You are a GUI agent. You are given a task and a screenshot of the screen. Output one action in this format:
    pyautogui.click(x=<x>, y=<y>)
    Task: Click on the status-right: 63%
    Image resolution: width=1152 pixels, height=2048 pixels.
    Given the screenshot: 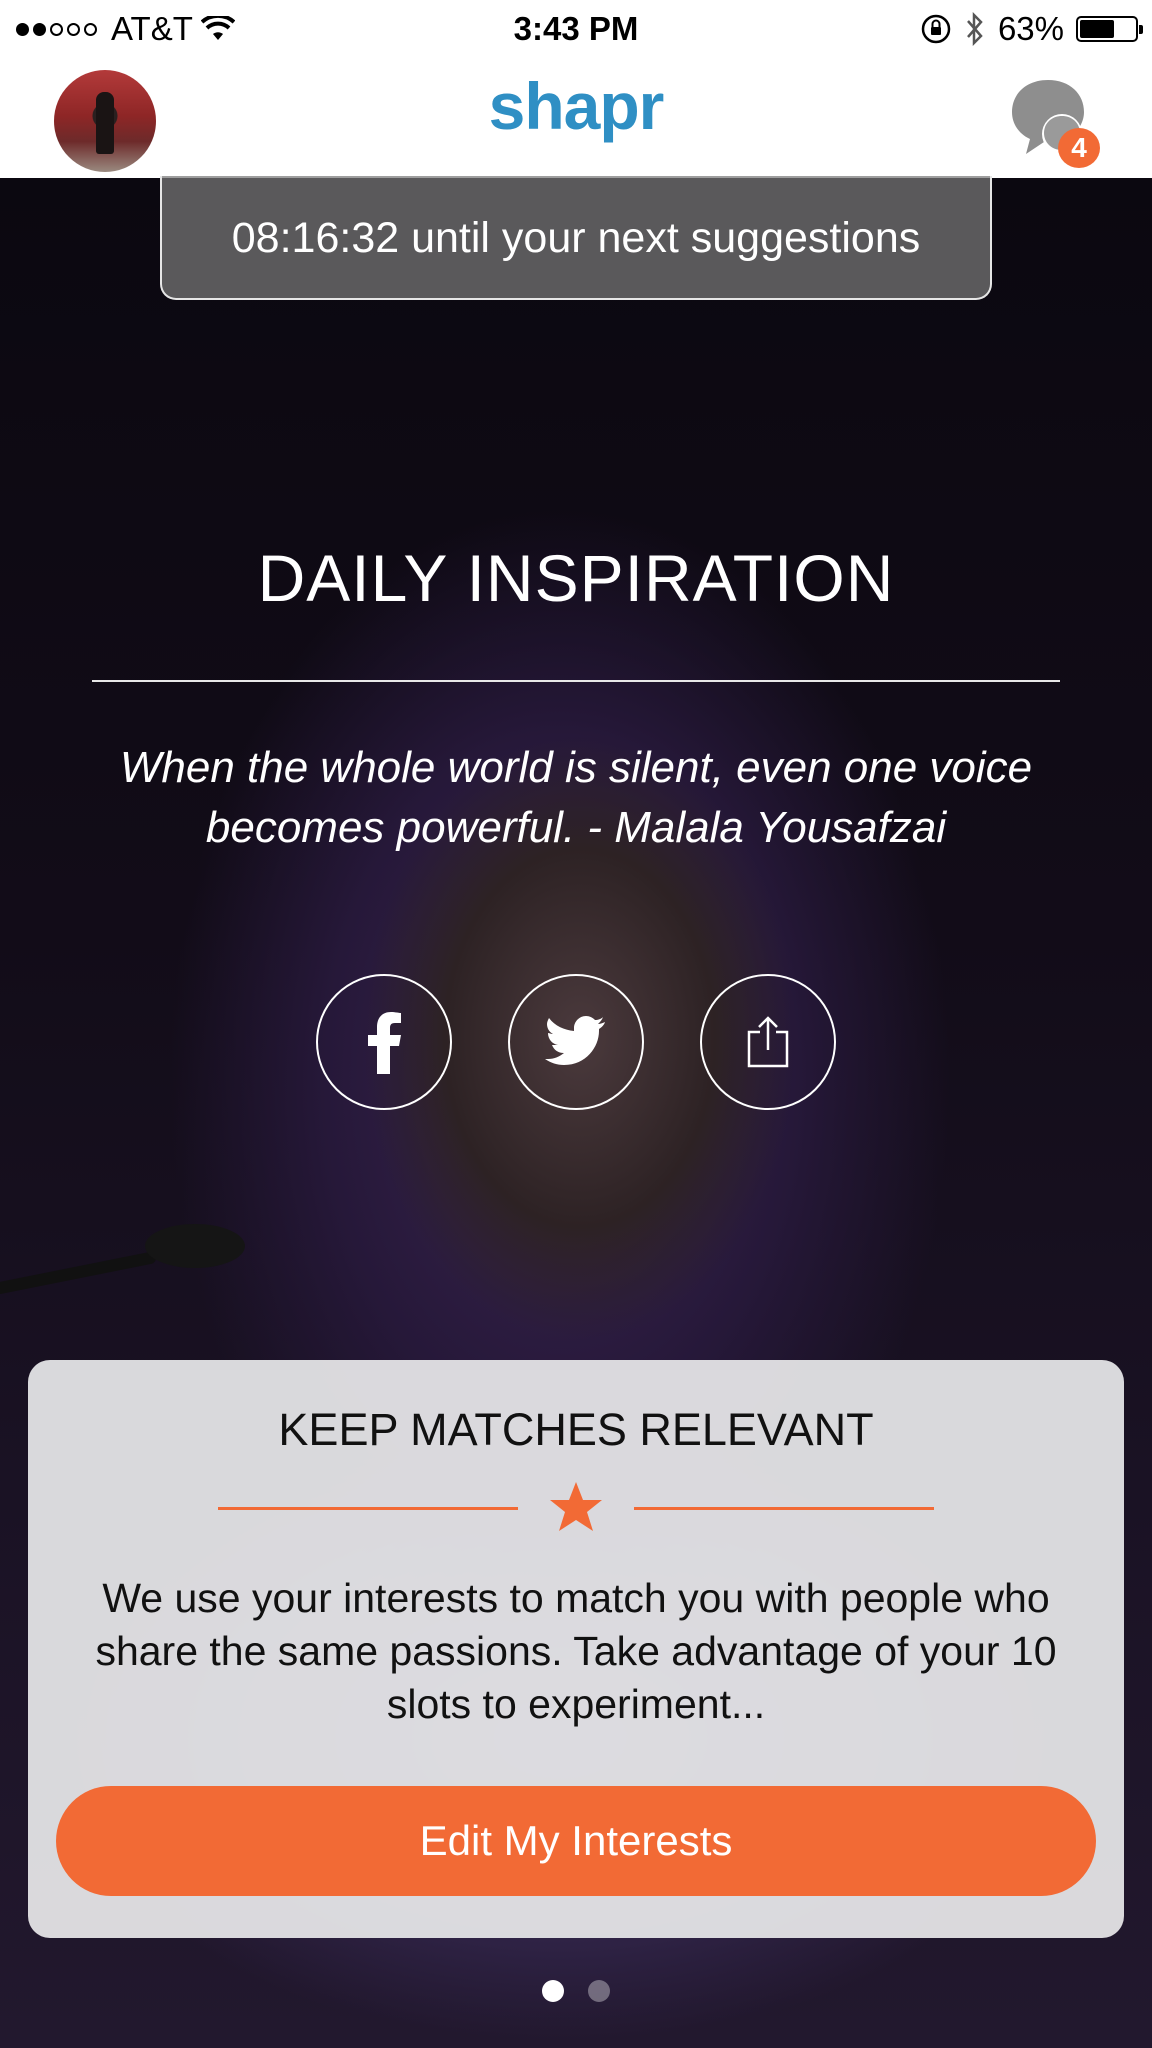 What is the action you would take?
    pyautogui.click(x=1031, y=29)
    